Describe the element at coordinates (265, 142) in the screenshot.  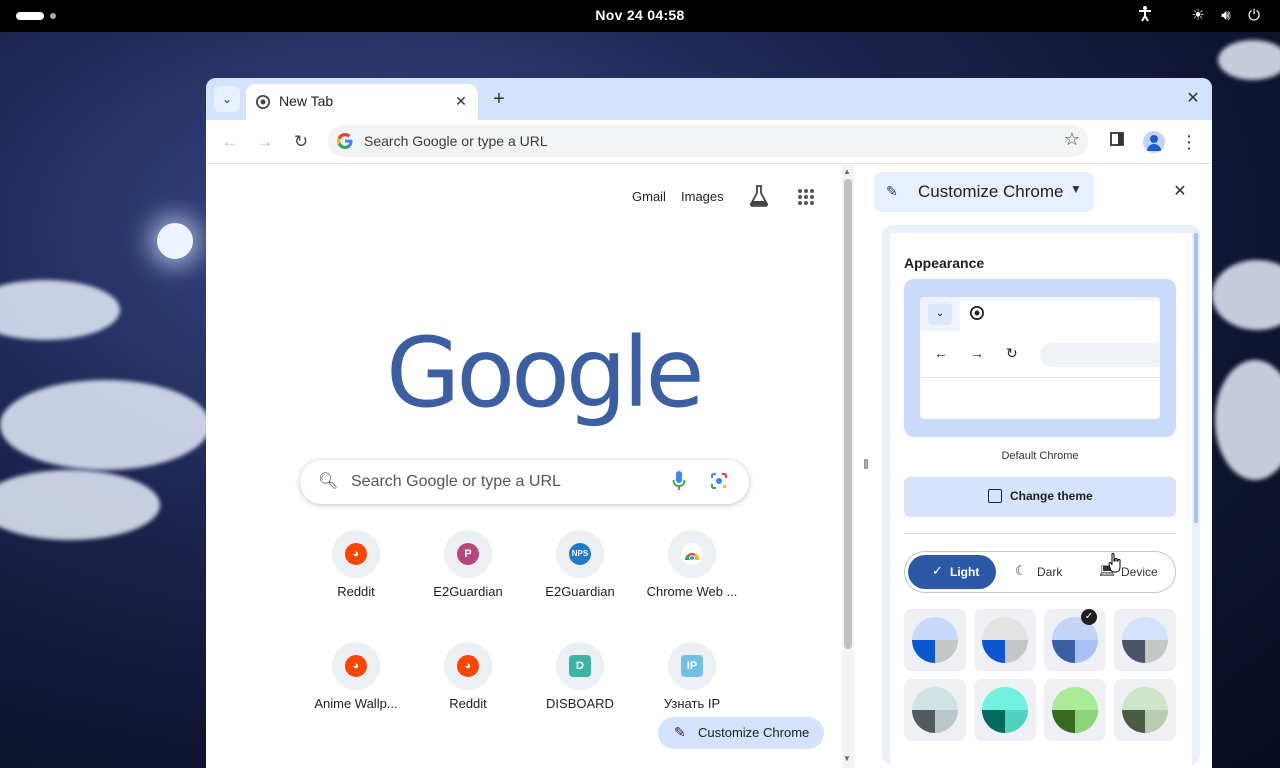
I see `forward-button: →` at that location.